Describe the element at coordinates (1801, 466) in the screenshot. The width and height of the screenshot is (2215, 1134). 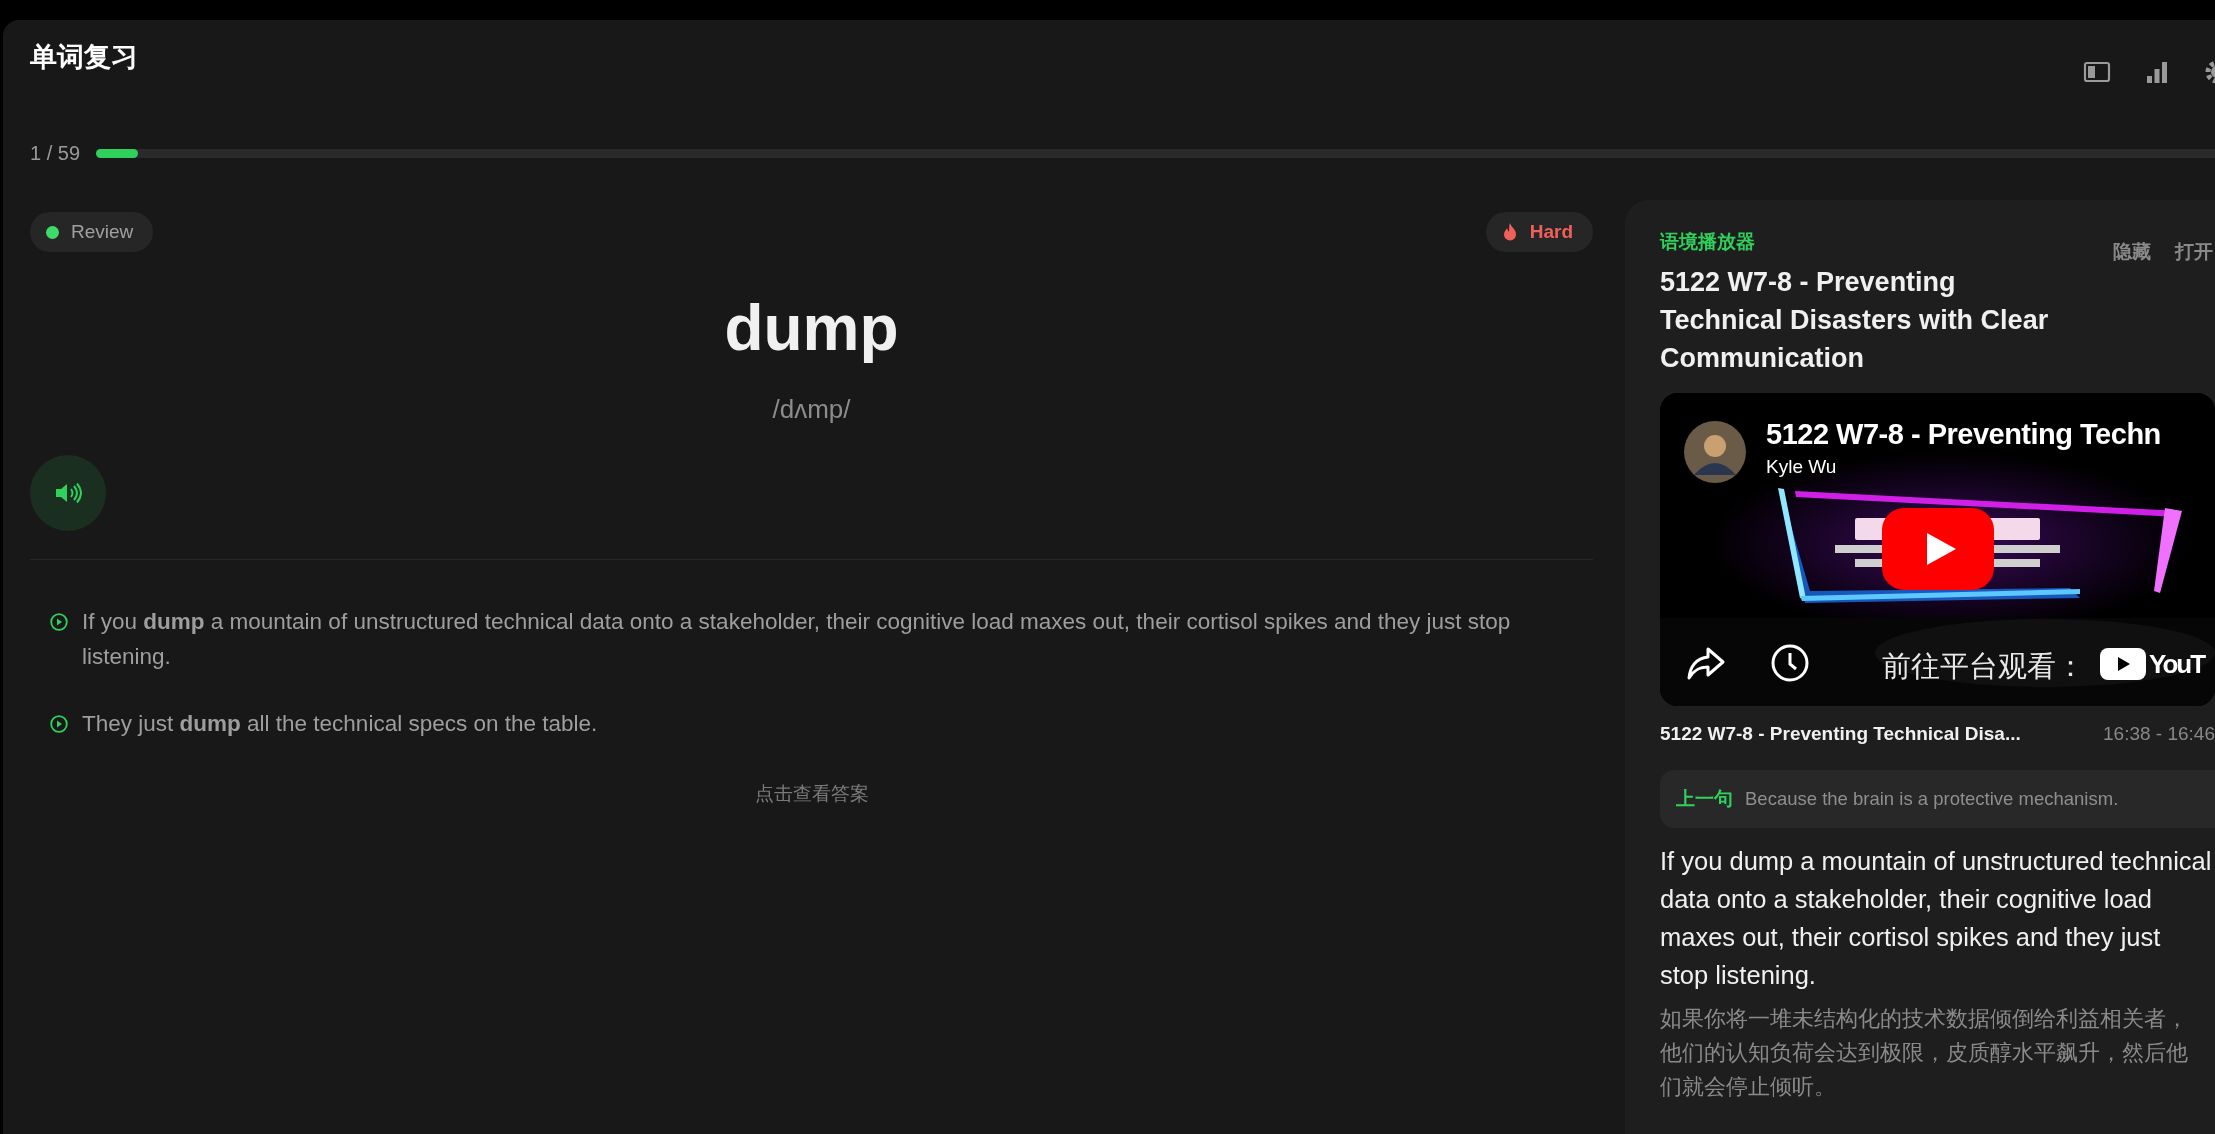
I see `channel-name: Kyle Wu` at that location.